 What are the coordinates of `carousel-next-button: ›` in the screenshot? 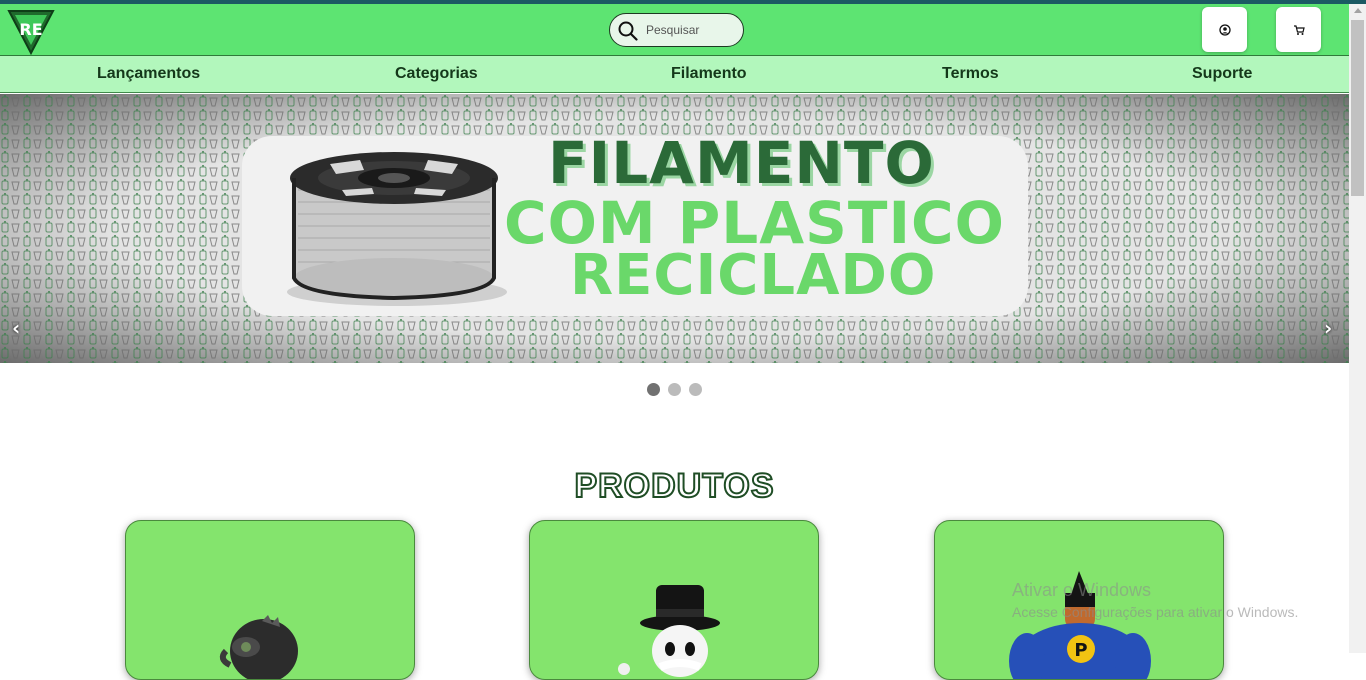 It's located at (1328, 328).